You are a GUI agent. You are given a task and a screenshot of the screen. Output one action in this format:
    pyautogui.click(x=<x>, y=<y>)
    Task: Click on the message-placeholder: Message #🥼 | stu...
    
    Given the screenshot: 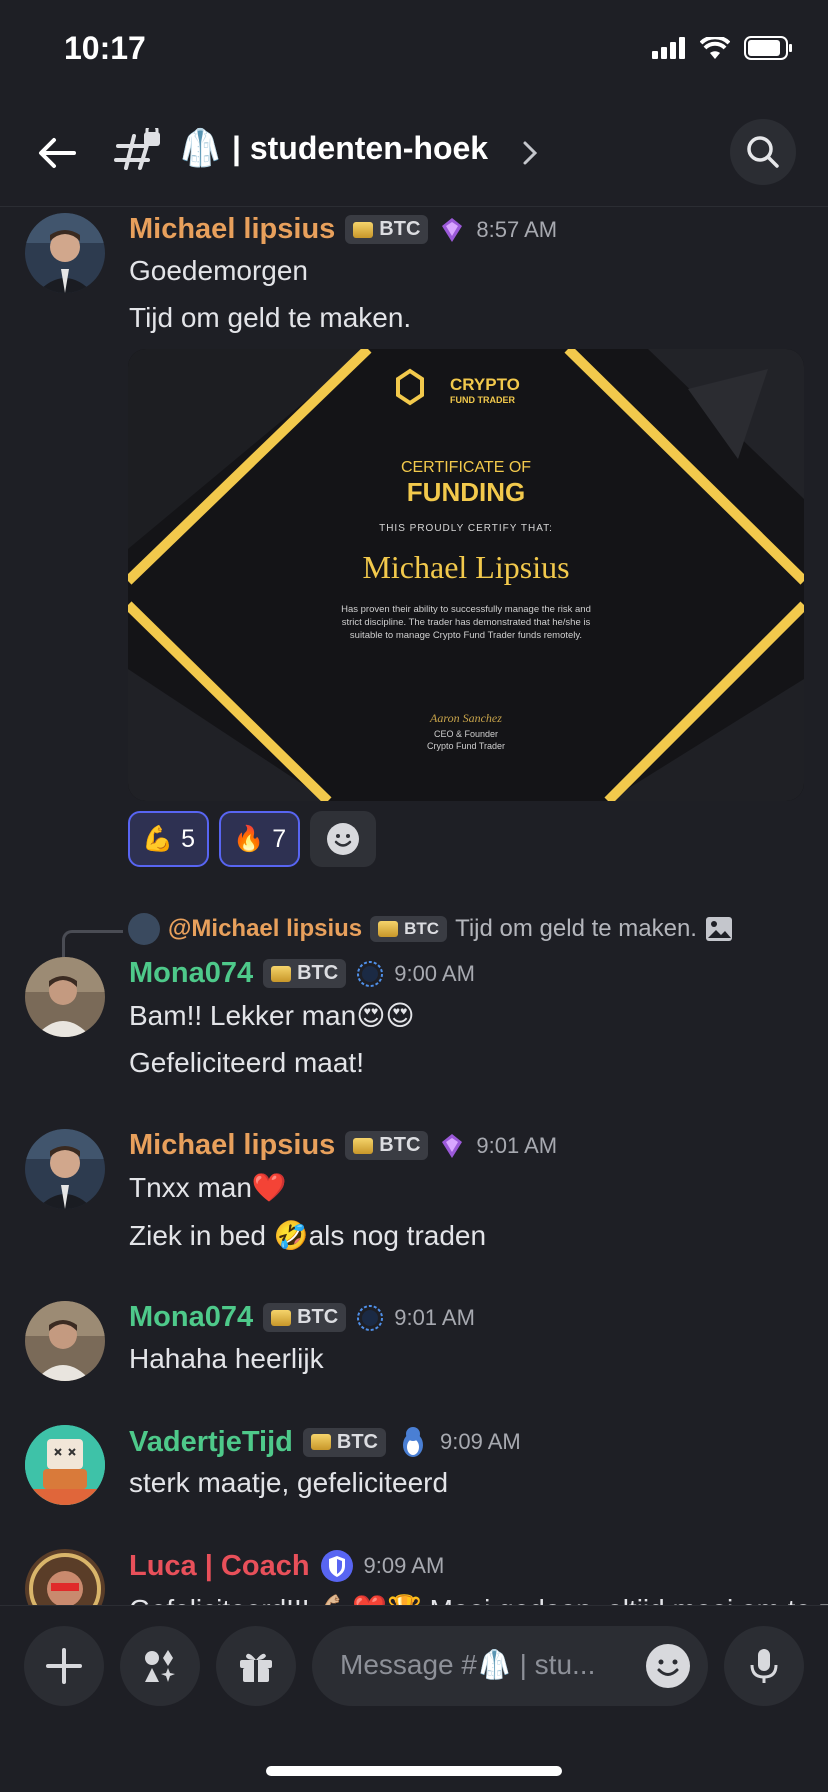 What is the action you would take?
    pyautogui.click(x=468, y=1664)
    